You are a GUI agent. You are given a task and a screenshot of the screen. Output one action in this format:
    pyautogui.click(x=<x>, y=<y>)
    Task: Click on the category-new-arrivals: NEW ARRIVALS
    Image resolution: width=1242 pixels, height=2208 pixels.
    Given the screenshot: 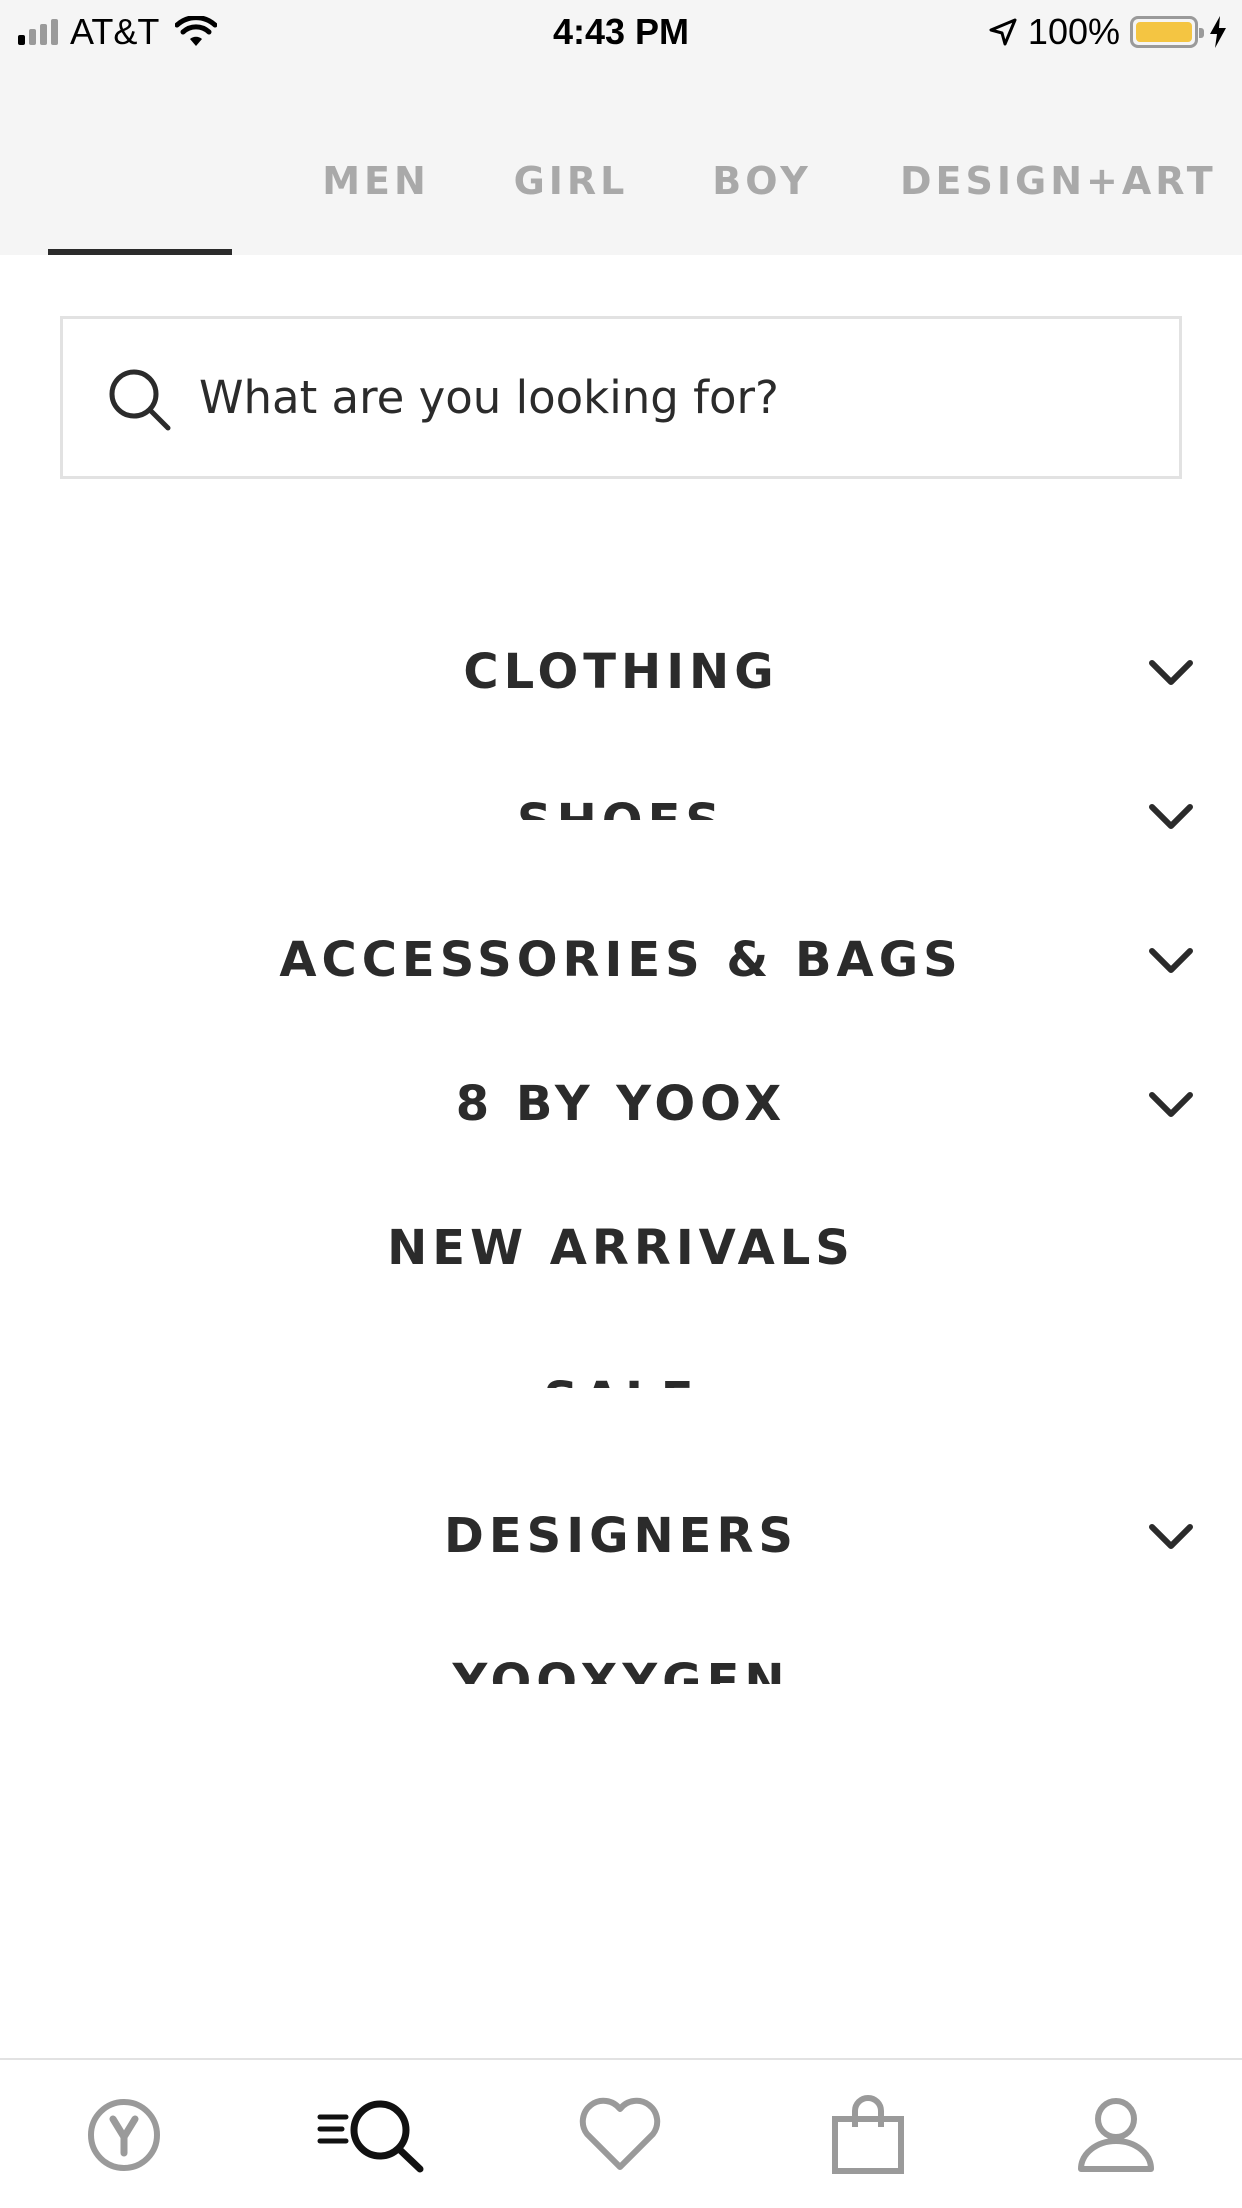 What is the action you would take?
    pyautogui.click(x=621, y=1248)
    